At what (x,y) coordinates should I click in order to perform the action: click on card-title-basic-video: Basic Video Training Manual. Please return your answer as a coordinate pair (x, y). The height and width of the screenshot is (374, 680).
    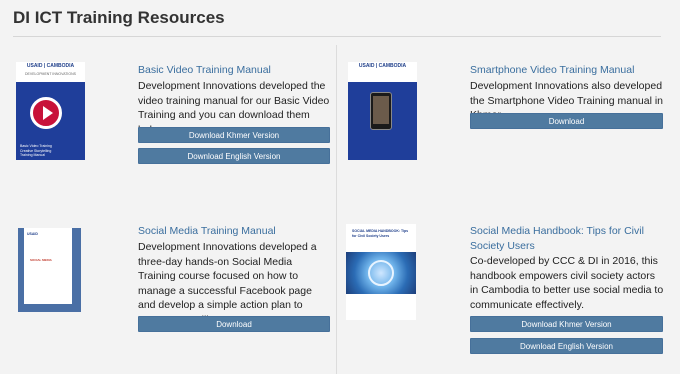
    Looking at the image, I should click on (233, 70).